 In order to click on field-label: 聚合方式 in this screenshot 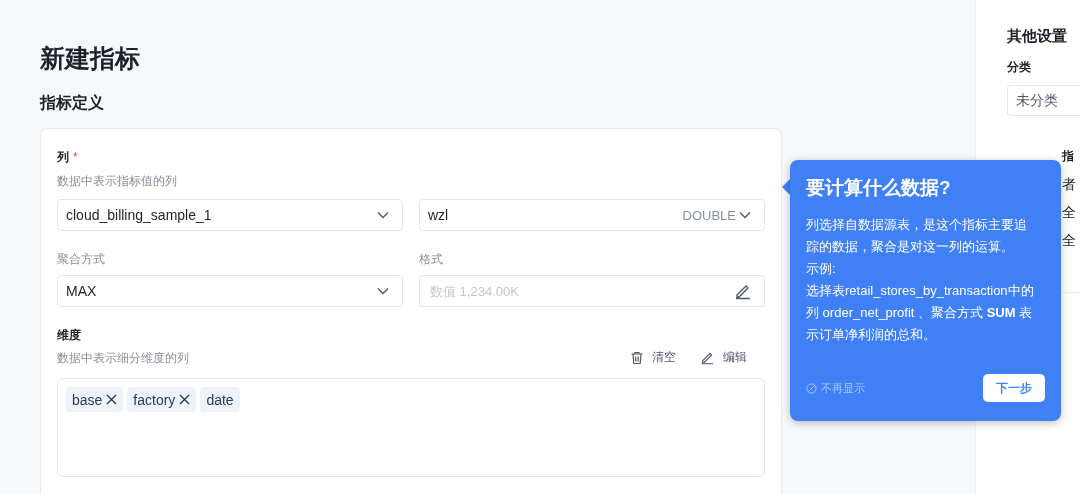, I will do `click(81, 259)`.